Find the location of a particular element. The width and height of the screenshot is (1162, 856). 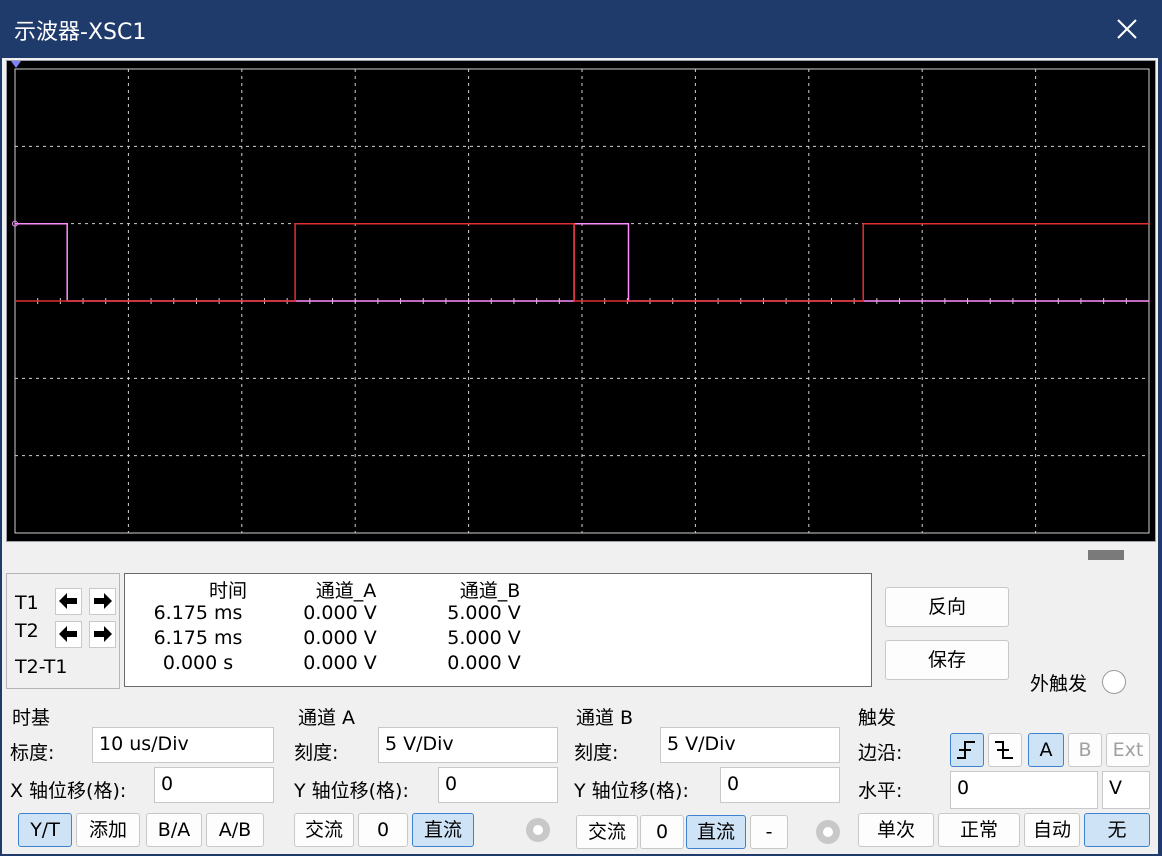

t2-channel-b: 5.000 V is located at coordinates (484, 638).